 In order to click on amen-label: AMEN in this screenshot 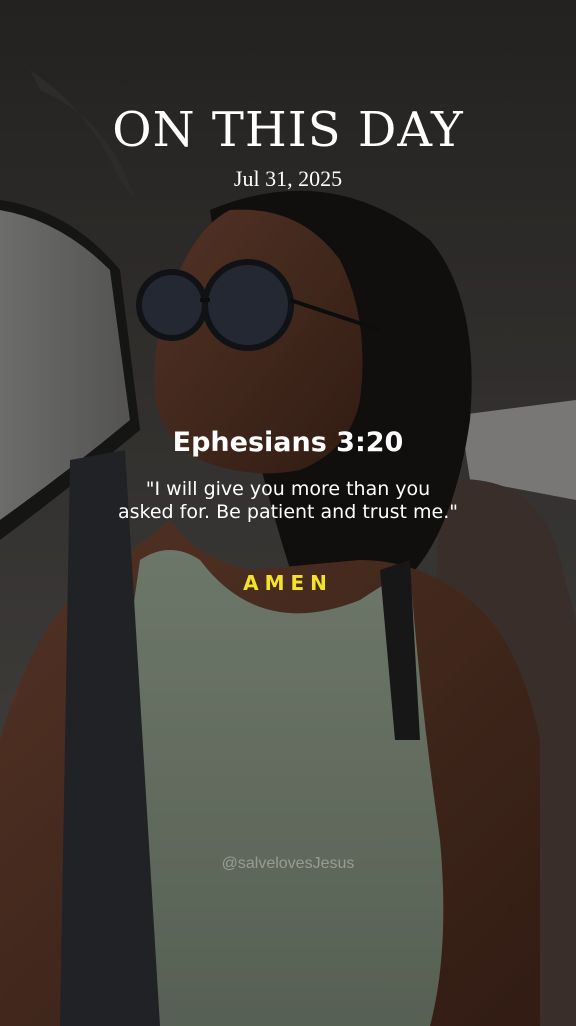, I will do `click(288, 583)`.